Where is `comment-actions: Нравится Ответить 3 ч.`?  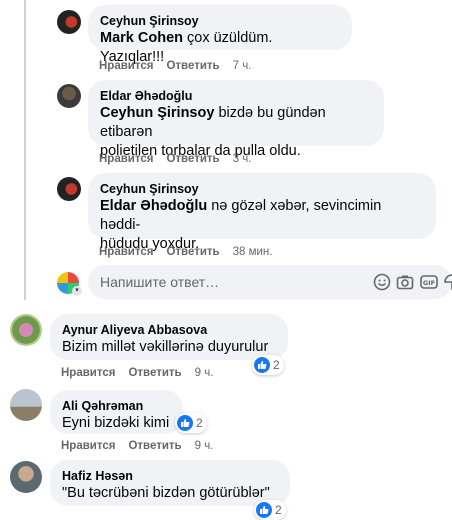 comment-actions: Нравится Ответить 3 ч. is located at coordinates (181, 159).